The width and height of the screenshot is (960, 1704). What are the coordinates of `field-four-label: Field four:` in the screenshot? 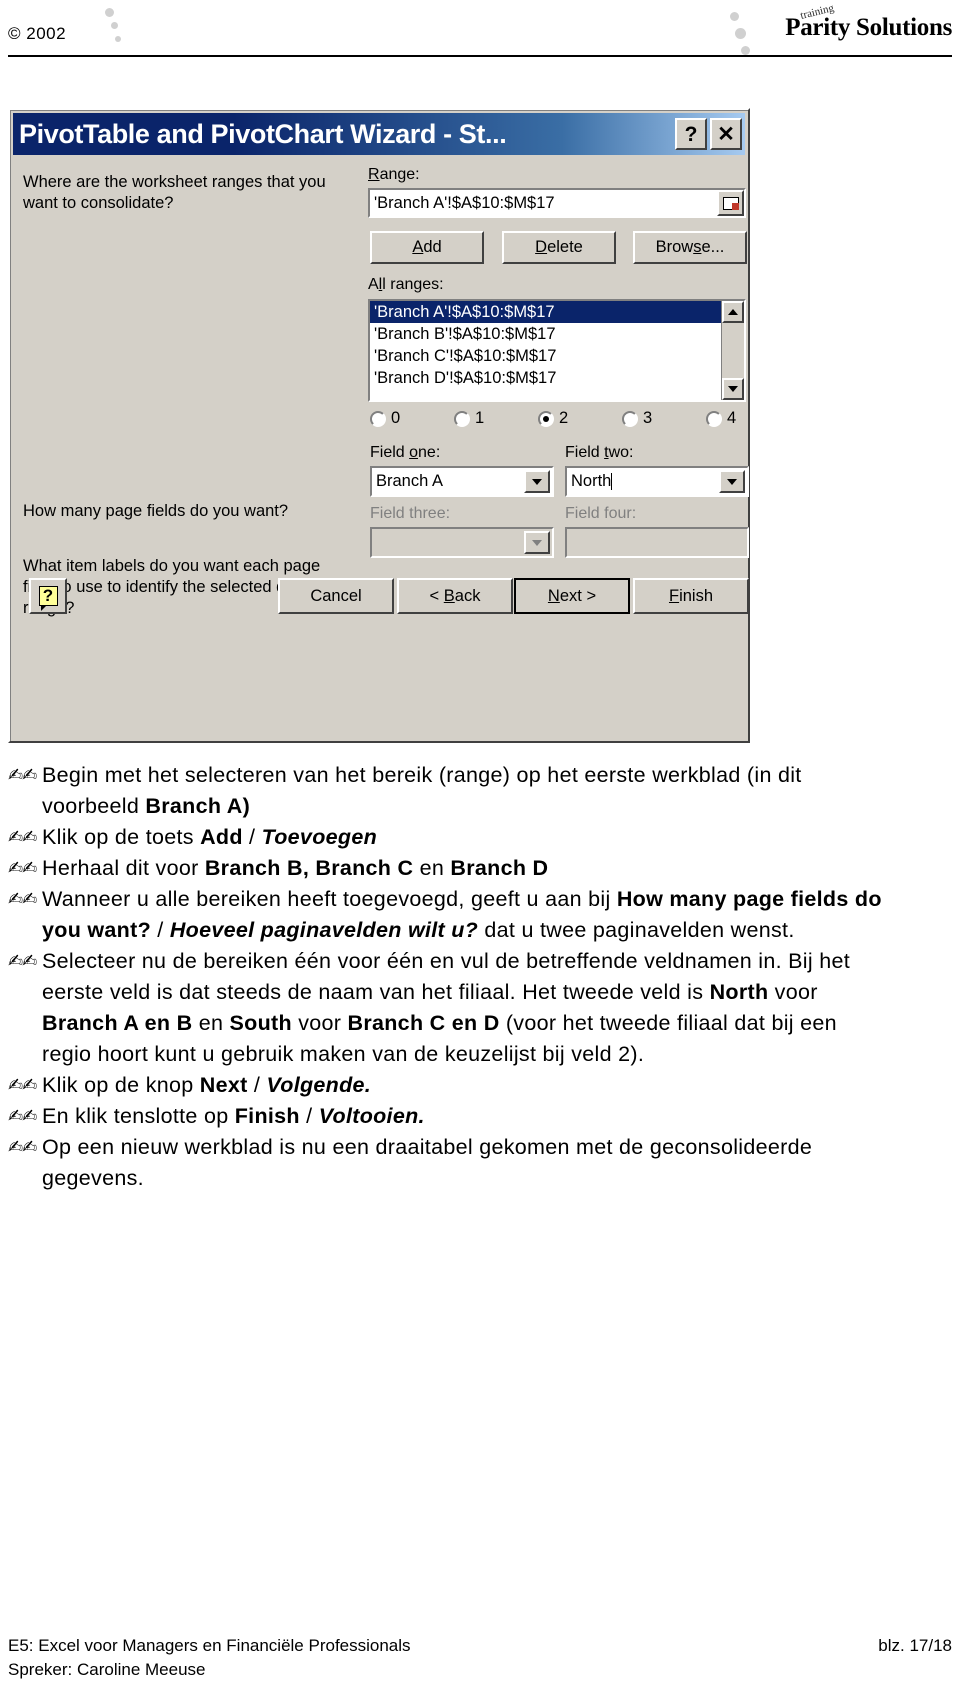 It's located at (601, 513).